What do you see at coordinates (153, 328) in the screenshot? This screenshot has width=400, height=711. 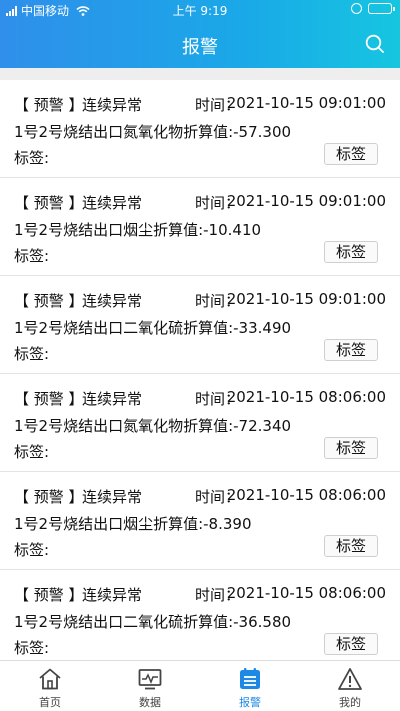 I see `alarm-description: 1号2号烧结出口二氧化硫折算值:-33.490` at bounding box center [153, 328].